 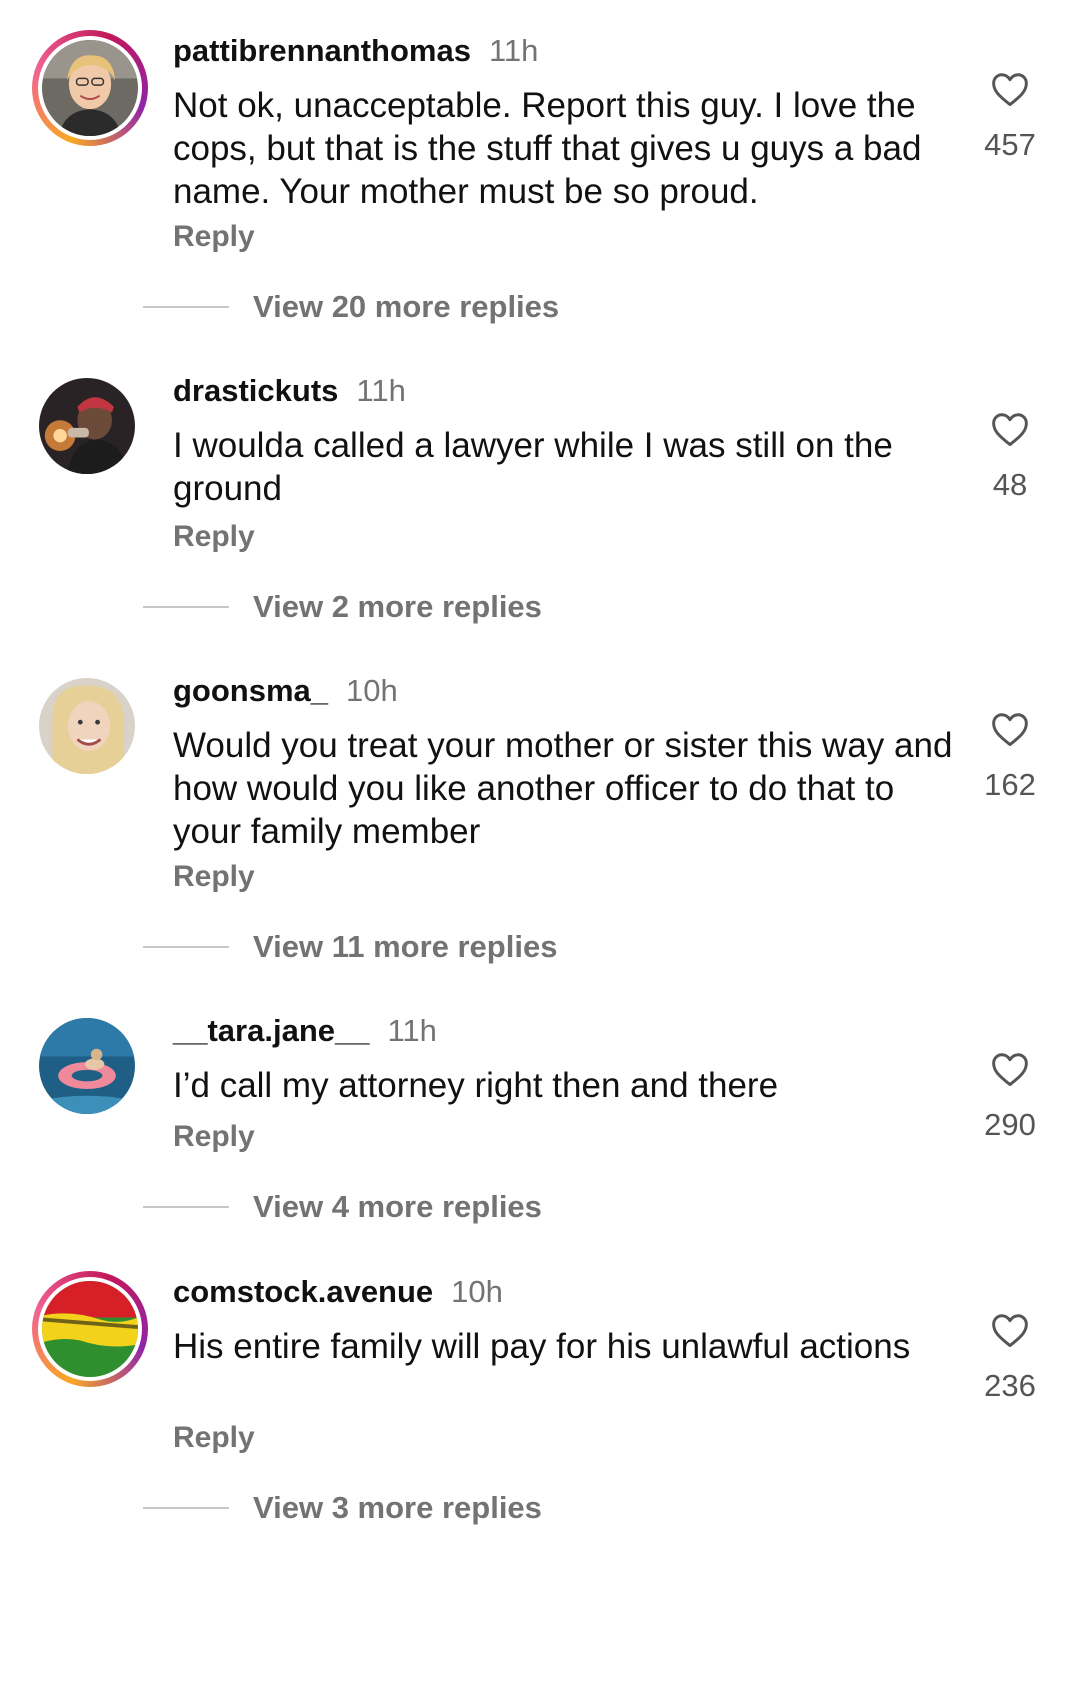 I want to click on view-more-replies: View 2 more replies, so click(x=342, y=607).